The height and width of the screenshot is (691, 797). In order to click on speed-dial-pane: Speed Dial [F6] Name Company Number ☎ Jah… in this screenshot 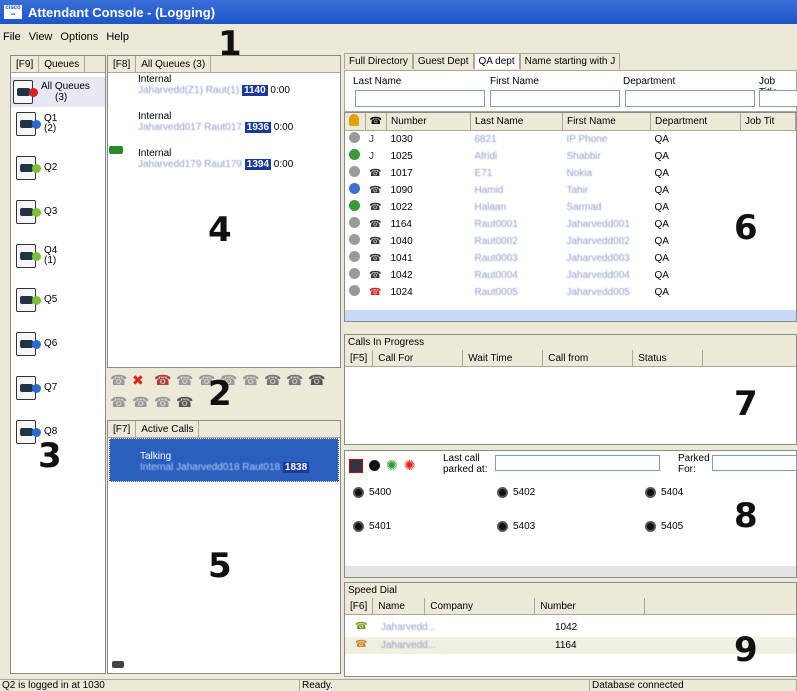, I will do `click(570, 629)`.